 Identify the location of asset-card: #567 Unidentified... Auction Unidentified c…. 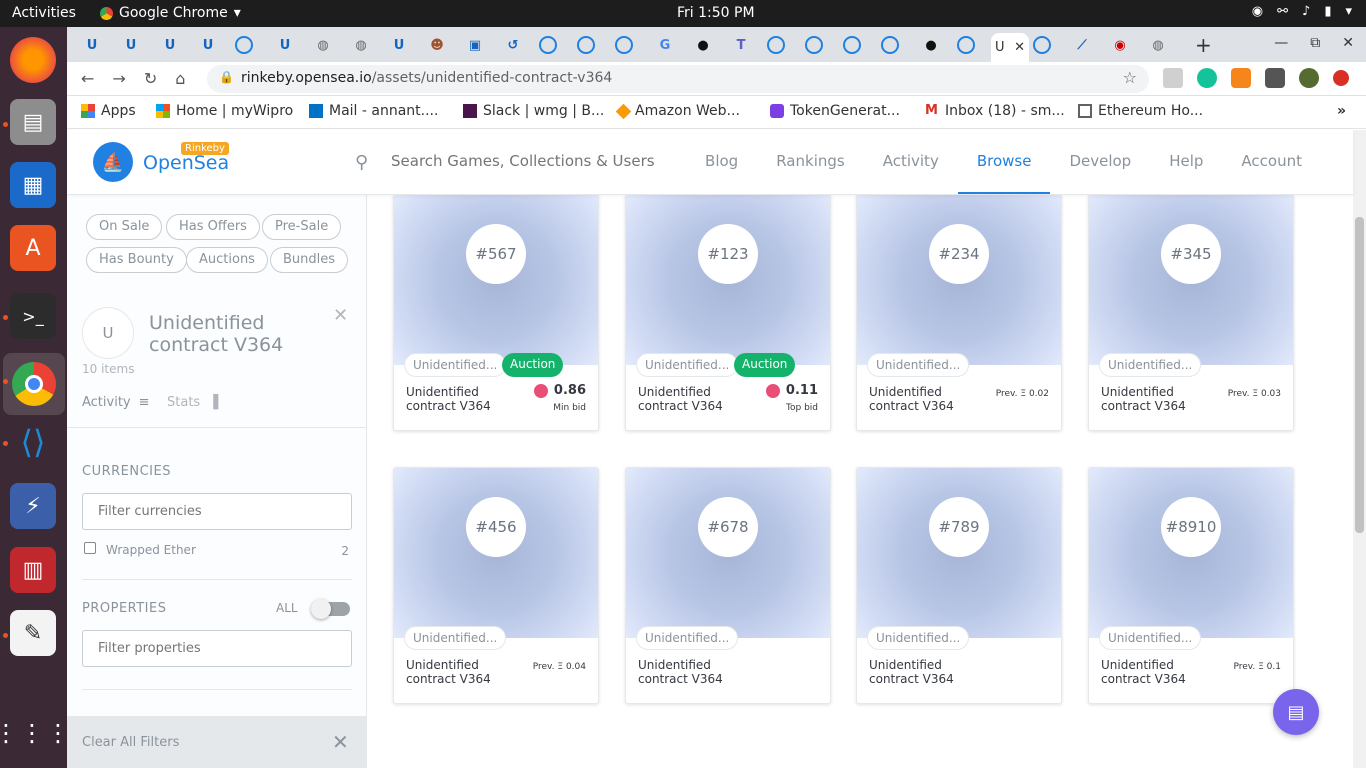
(496, 313).